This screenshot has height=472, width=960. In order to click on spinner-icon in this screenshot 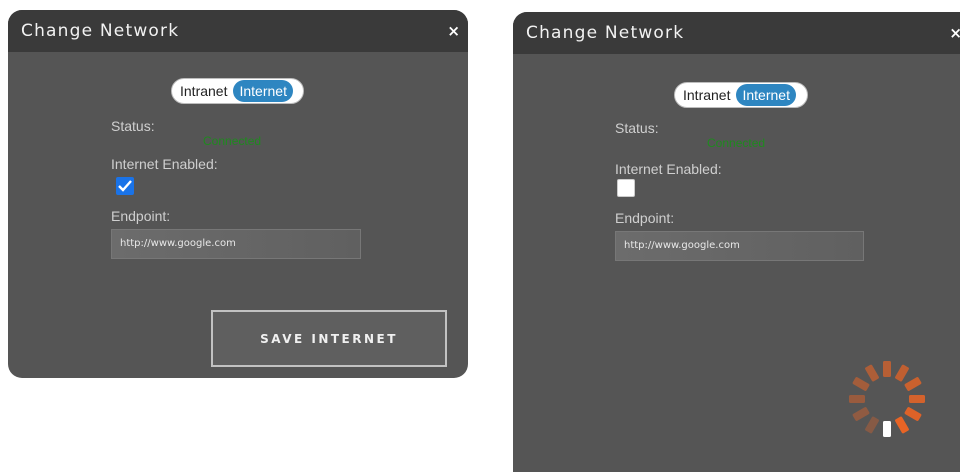, I will do `click(887, 399)`.